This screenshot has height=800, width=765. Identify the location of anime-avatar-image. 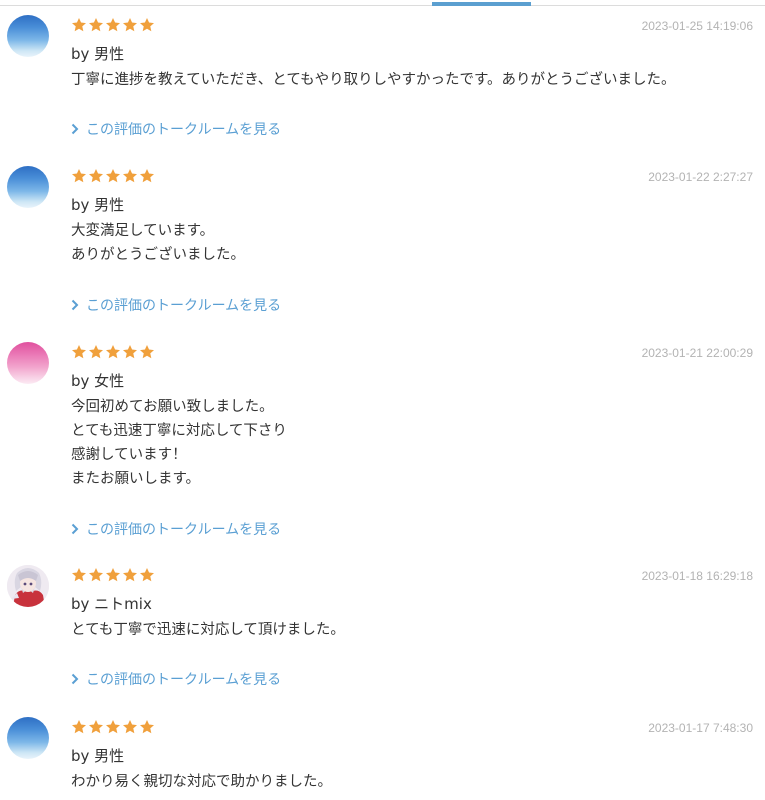
(28, 586).